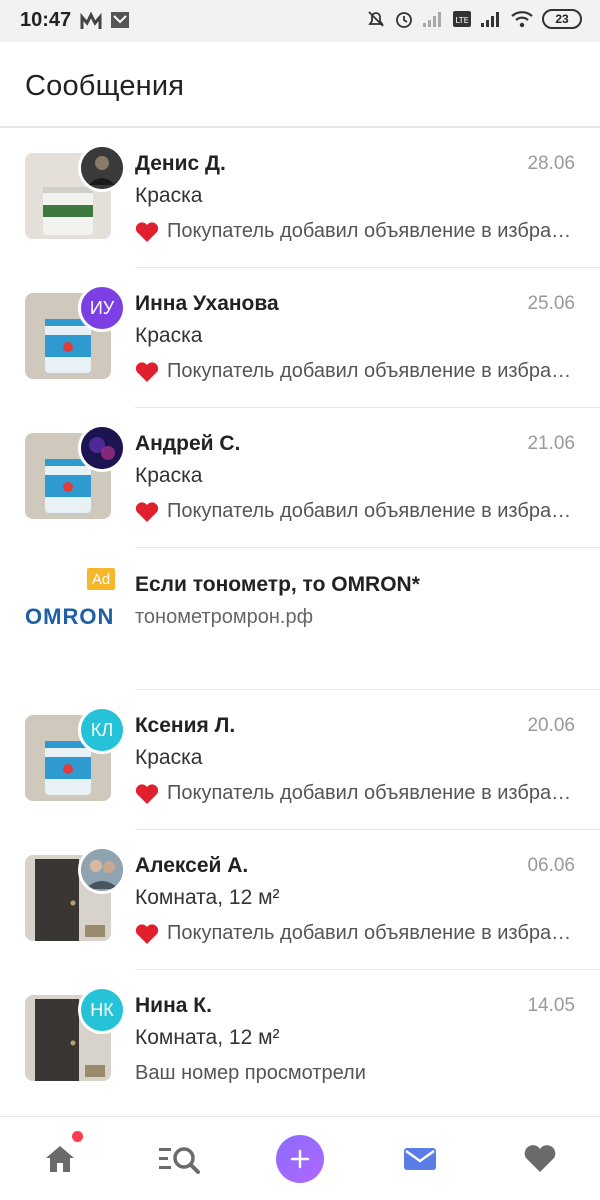 Image resolution: width=600 pixels, height=1200 pixels. I want to click on sender-name: Инна Уханова, so click(207, 303).